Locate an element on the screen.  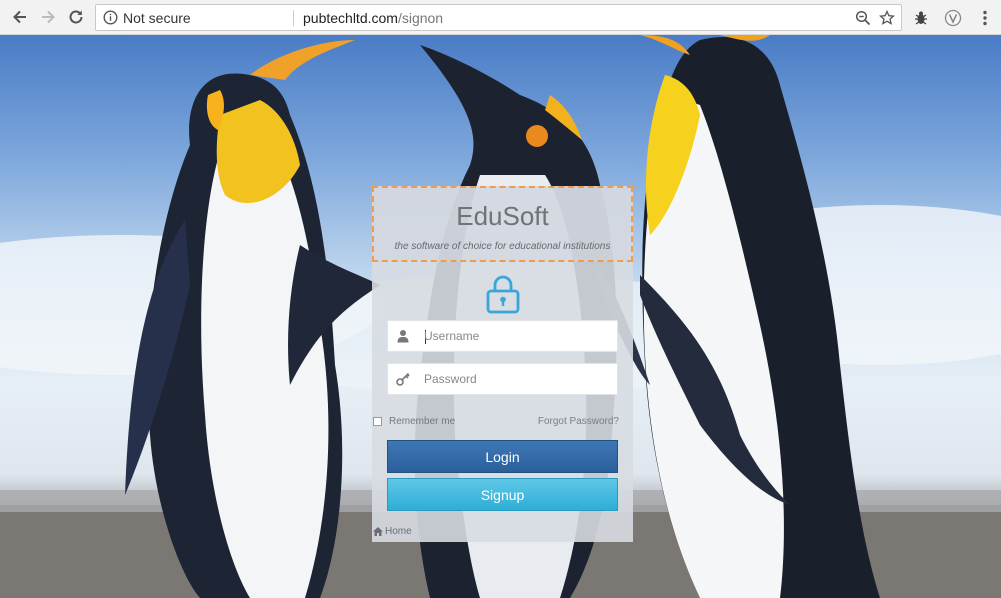
user-icon is located at coordinates (403, 336).